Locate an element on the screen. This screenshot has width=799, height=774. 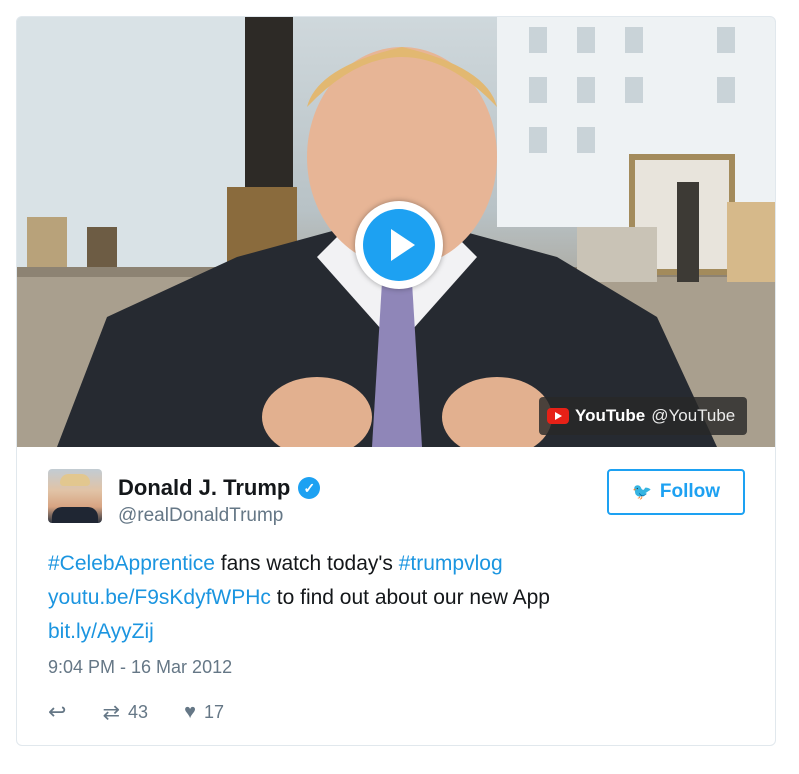
play-icon is located at coordinates (399, 245).